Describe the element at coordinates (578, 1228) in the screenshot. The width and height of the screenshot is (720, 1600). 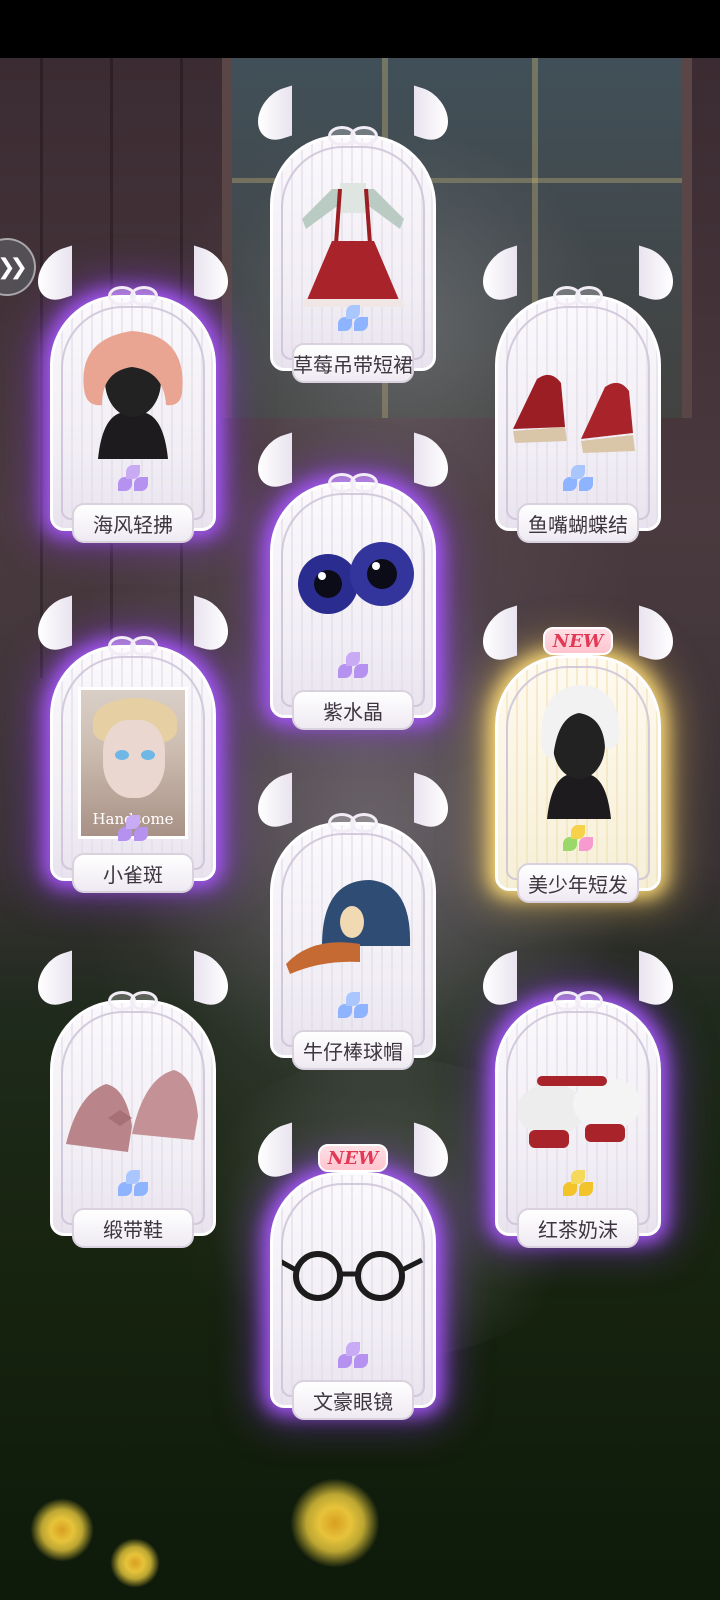
I see `card-name-label: 红茶奶沫` at that location.